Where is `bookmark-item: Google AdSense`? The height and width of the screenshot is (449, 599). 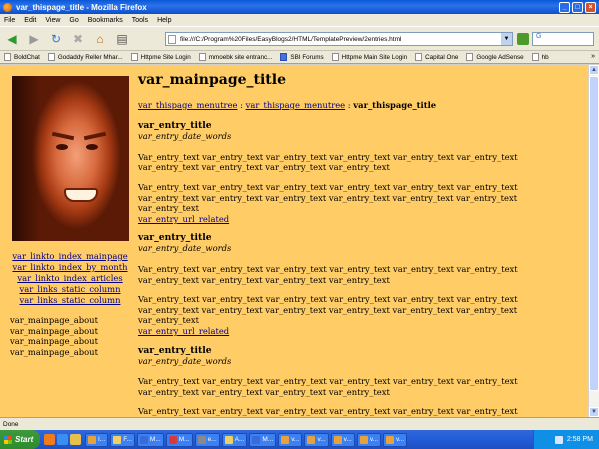 bookmark-item: Google AdSense is located at coordinates (495, 57).